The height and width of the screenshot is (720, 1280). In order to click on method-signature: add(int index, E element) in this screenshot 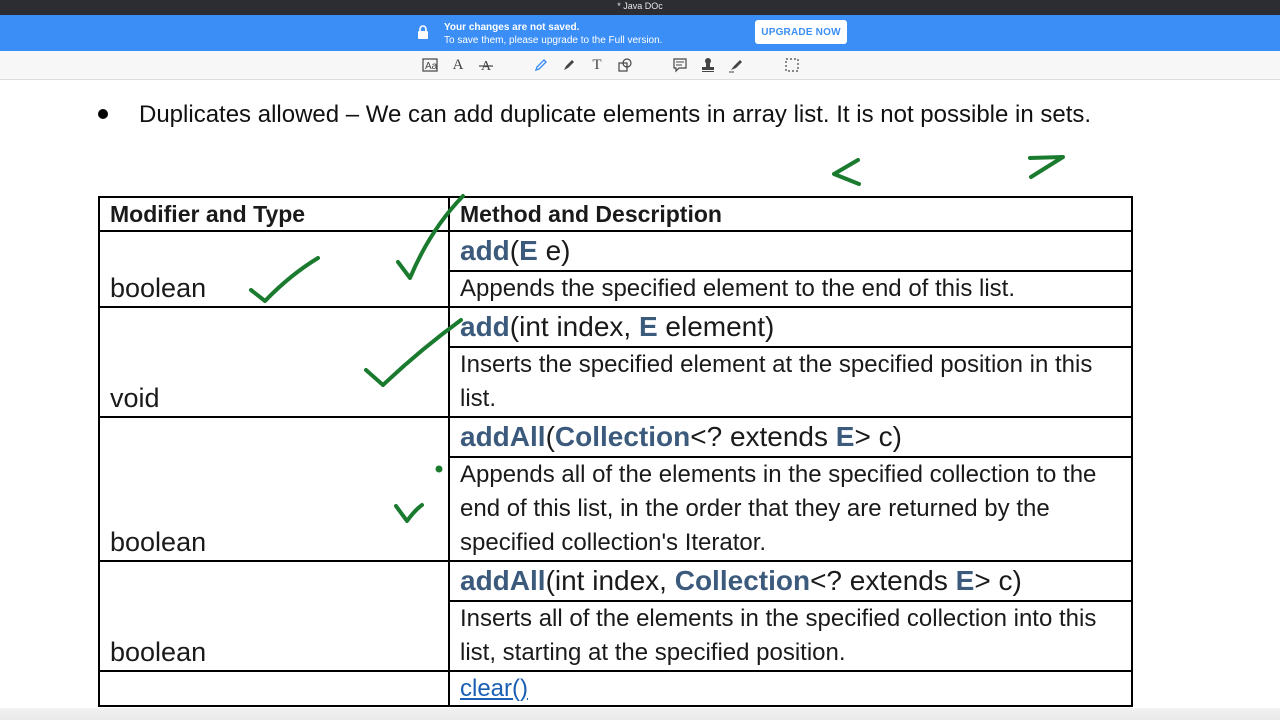, I will do `click(790, 327)`.